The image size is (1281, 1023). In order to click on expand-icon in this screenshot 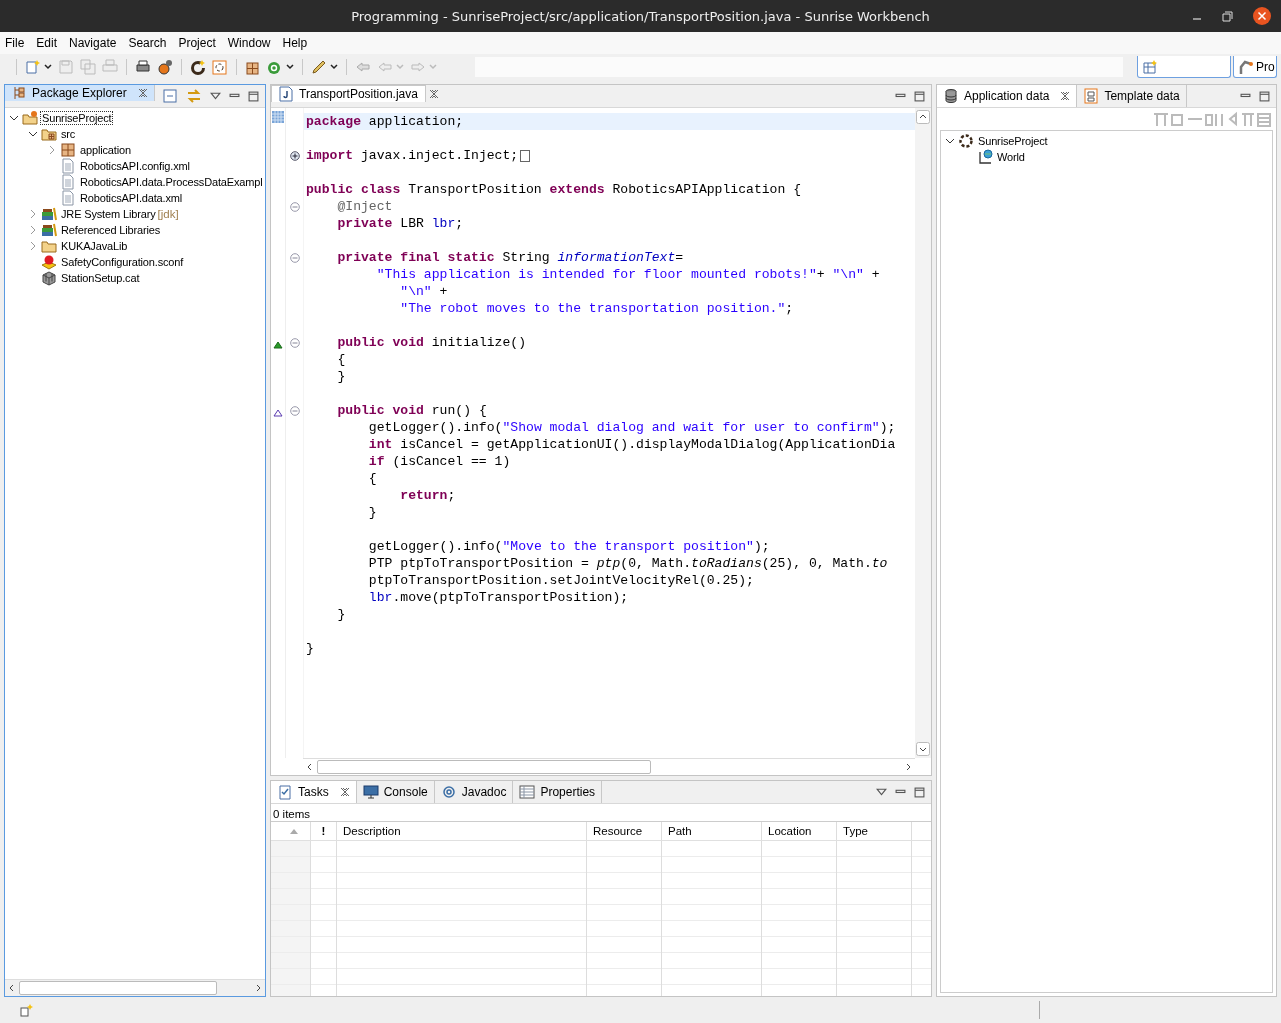, I will do `click(294, 155)`.